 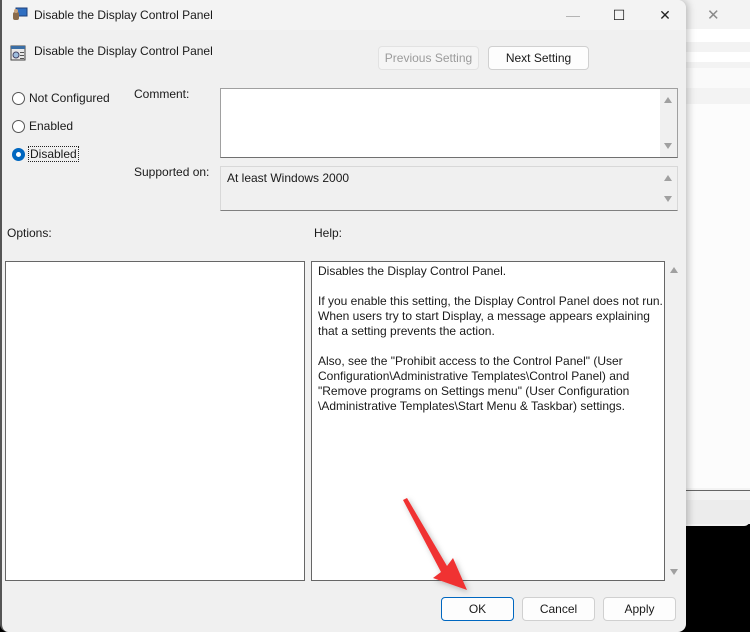 What do you see at coordinates (449, 123) in the screenshot?
I see `comment-textarea` at bounding box center [449, 123].